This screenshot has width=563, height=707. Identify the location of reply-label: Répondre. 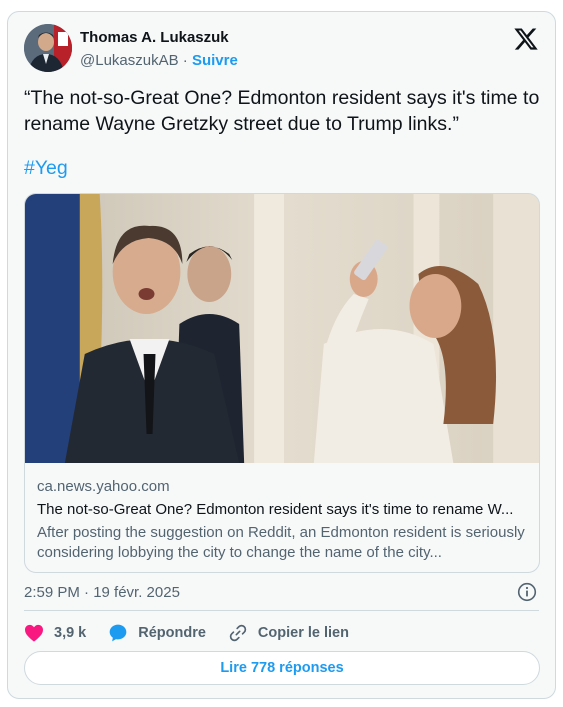
(172, 633).